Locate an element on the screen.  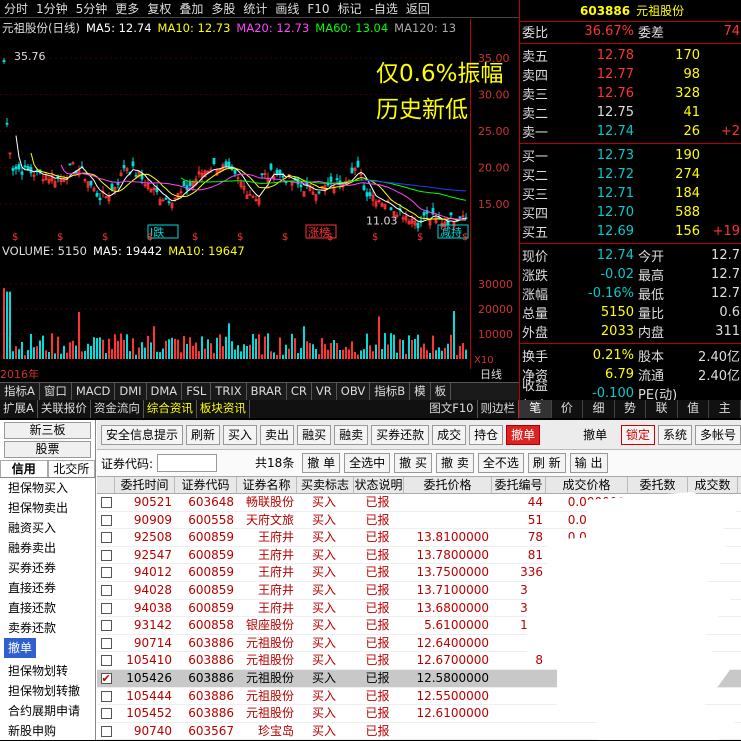
info-tab: 资金流向 is located at coordinates (117, 409).